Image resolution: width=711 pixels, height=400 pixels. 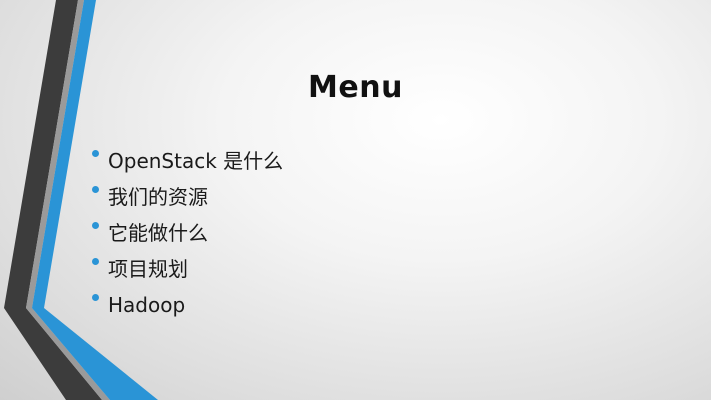 I want to click on bullet-item: OpenStack 是什么, so click(x=187, y=163).